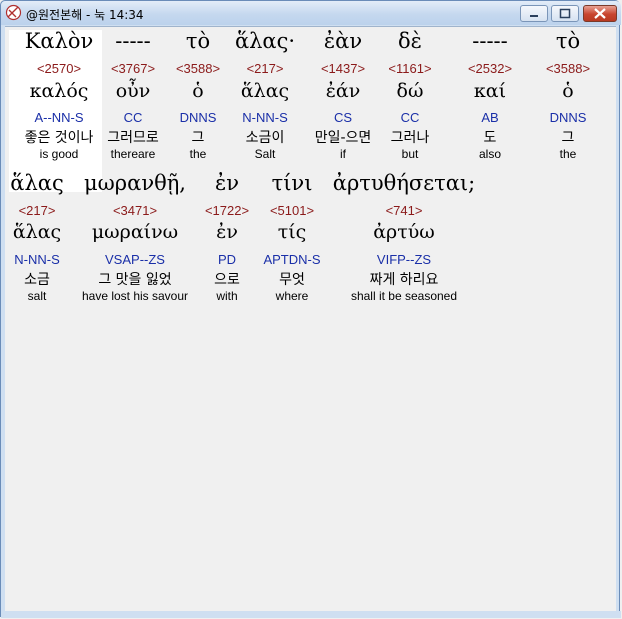 The height and width of the screenshot is (619, 622). I want to click on english-gloss: also, so click(490, 154).